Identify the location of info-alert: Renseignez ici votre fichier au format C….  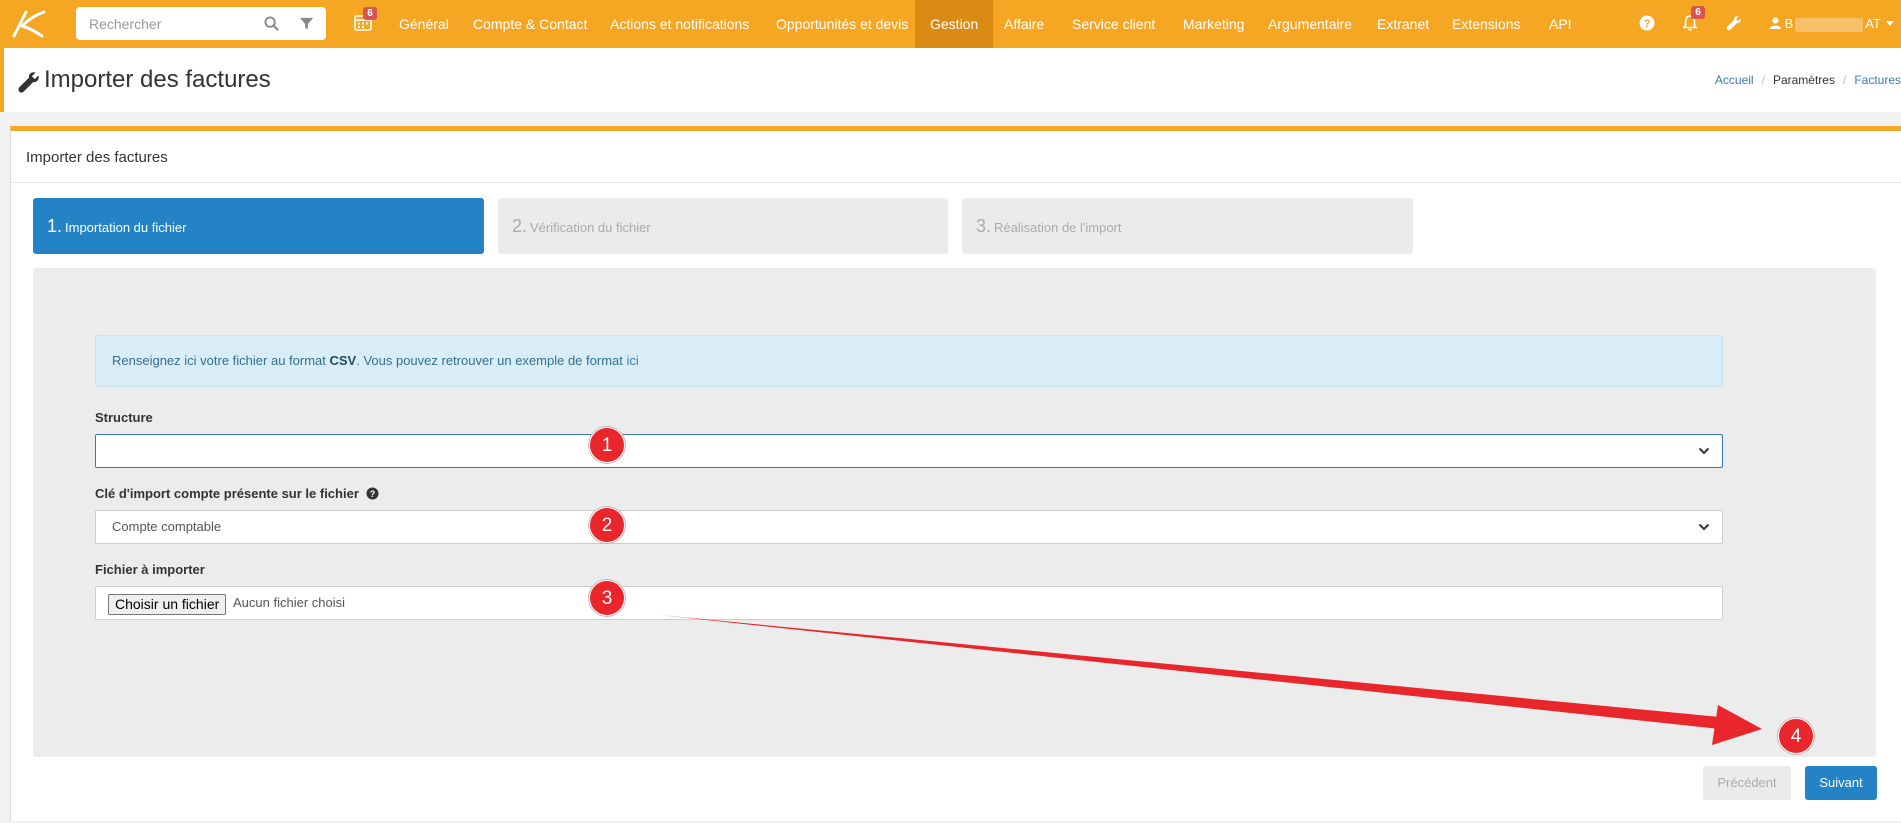
(909, 361).